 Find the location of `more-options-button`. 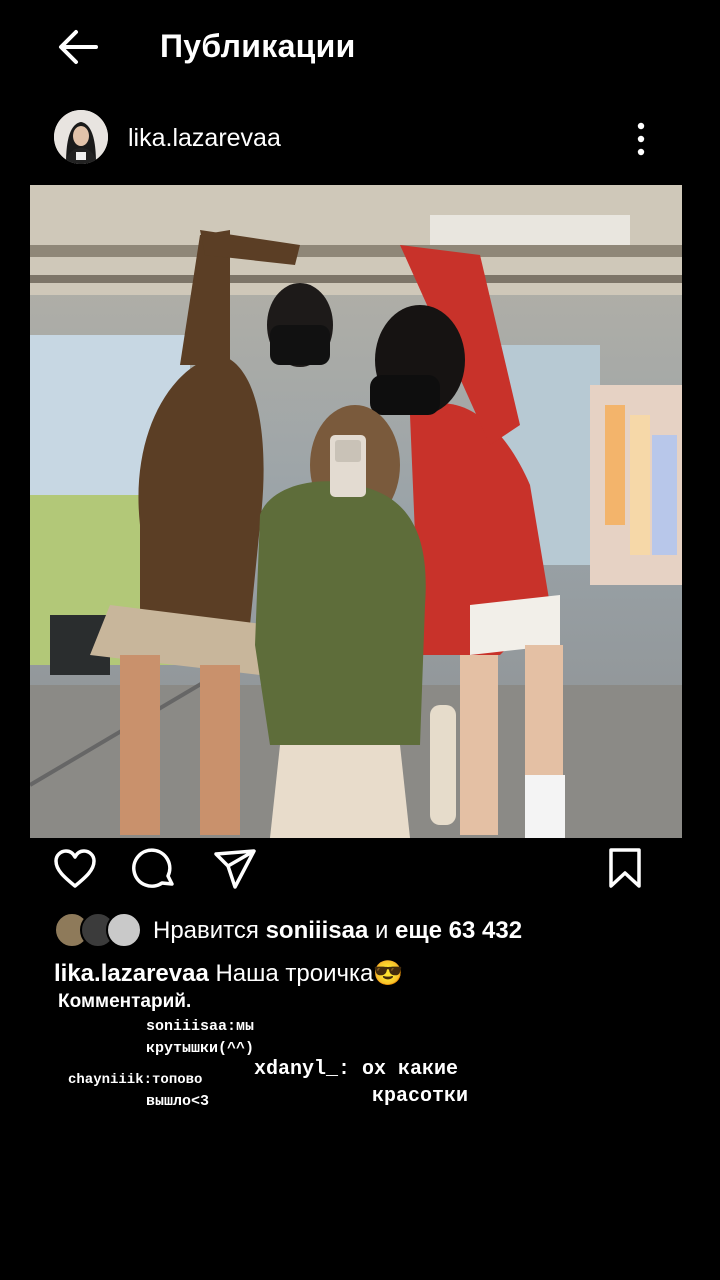

more-options-button is located at coordinates (641, 139).